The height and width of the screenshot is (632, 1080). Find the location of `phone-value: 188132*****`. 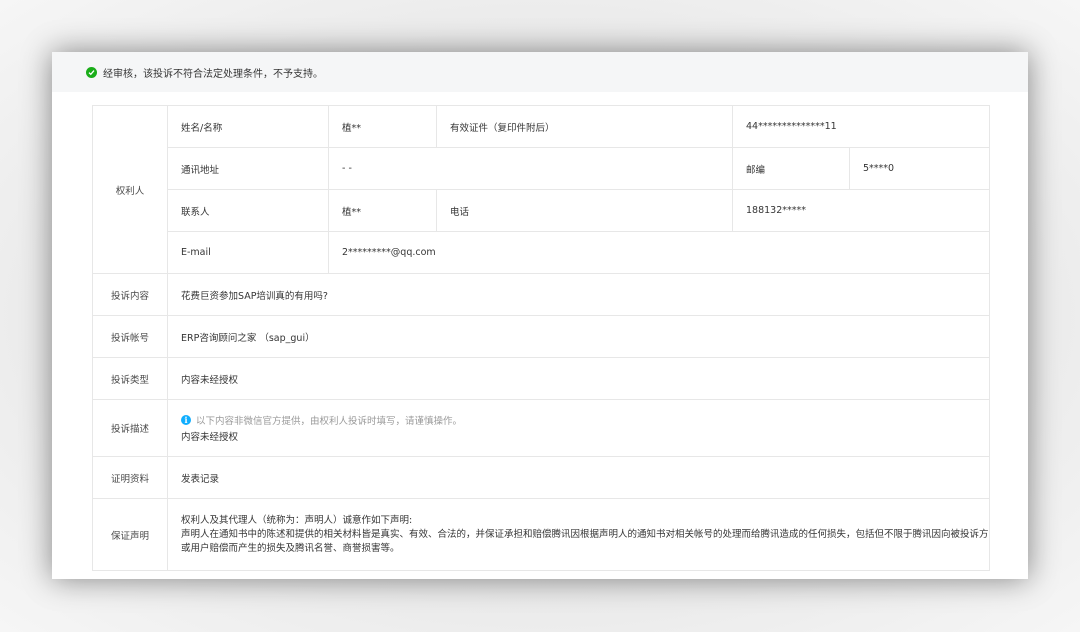

phone-value: 188132***** is located at coordinates (861, 210).